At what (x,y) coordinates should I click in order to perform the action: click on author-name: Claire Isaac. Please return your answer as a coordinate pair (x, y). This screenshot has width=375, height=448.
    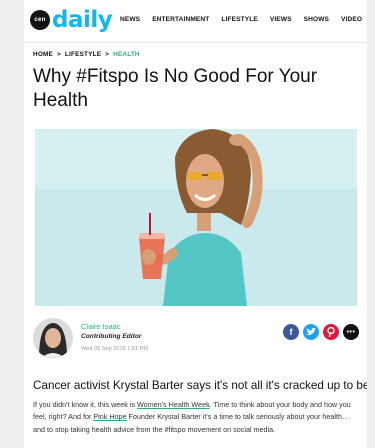
    Looking at the image, I should click on (101, 326).